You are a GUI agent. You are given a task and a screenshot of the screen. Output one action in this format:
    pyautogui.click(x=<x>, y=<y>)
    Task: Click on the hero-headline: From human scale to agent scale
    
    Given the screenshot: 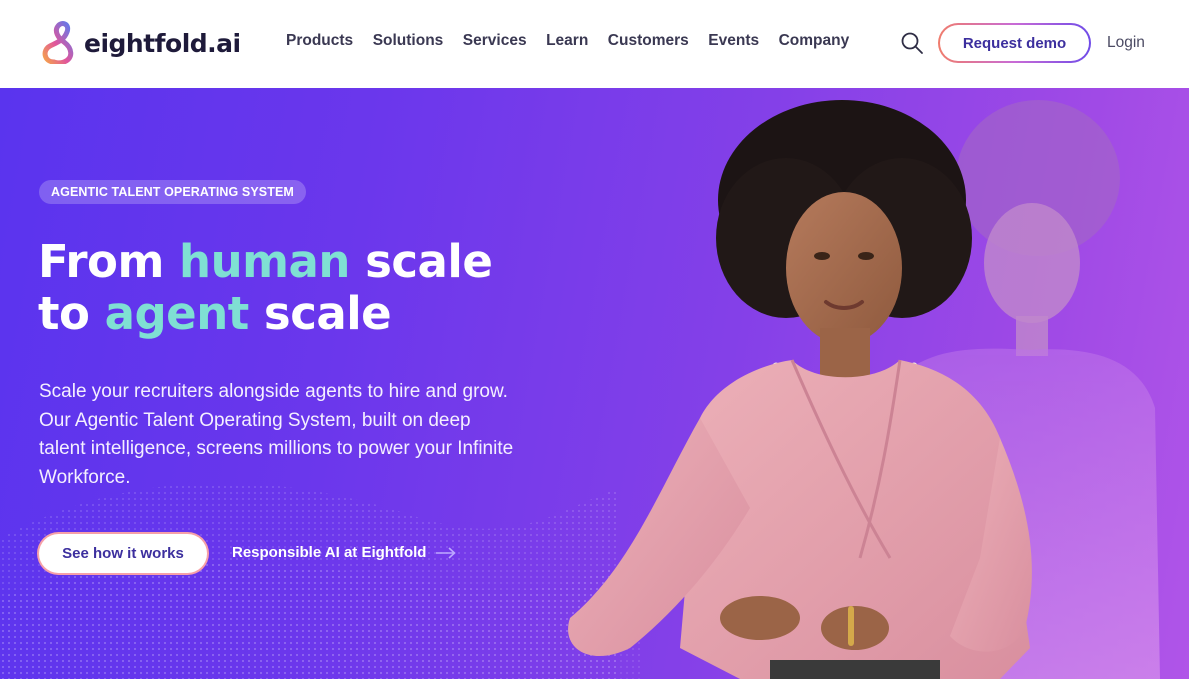 What is the action you would take?
    pyautogui.click(x=318, y=288)
    